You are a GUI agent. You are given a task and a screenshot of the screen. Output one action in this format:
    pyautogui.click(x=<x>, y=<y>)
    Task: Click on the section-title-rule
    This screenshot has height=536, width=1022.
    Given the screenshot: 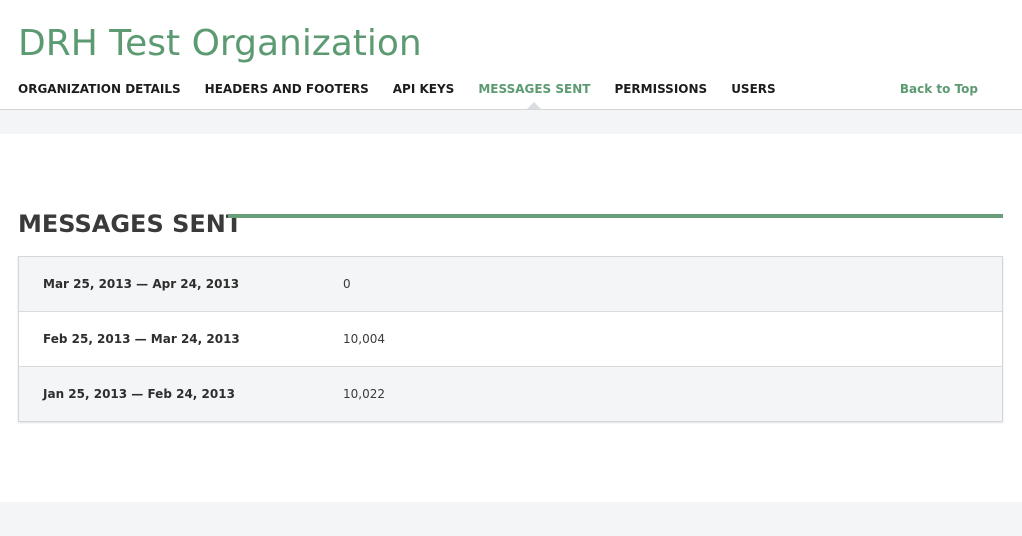 What is the action you would take?
    pyautogui.click(x=615, y=216)
    